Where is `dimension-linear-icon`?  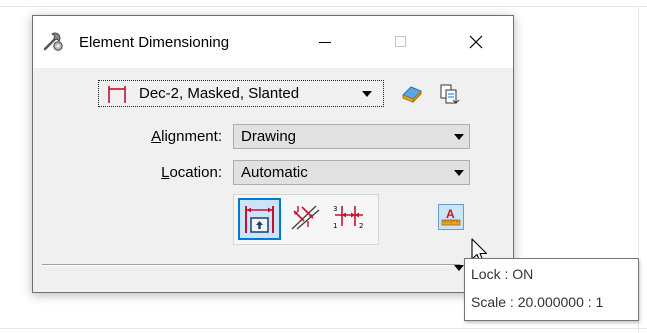
dimension-linear-icon is located at coordinates (259, 219).